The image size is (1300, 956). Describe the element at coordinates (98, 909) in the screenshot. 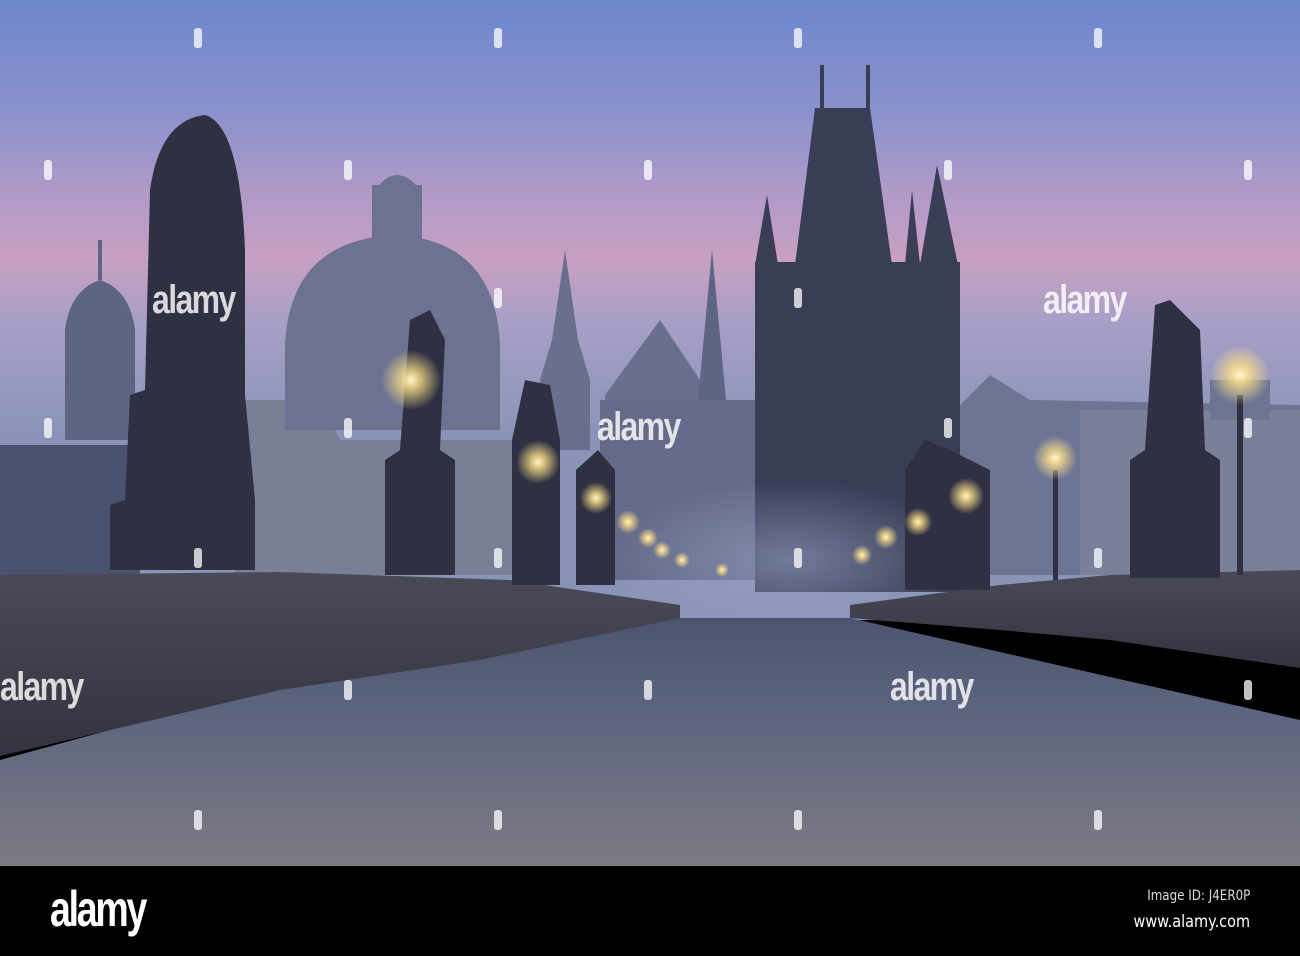

I see `alamy-logo: alamy` at that location.